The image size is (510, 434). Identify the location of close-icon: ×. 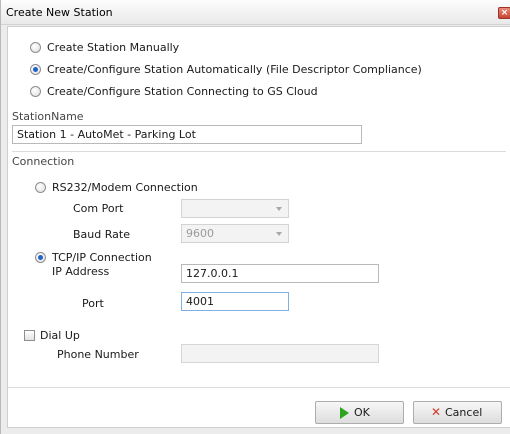
(504, 13).